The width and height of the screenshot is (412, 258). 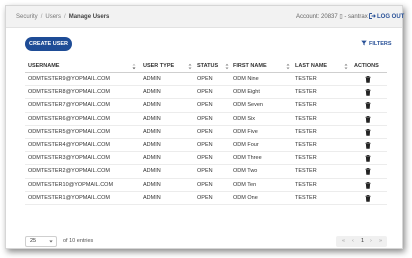 I want to click on logout-button: LOG OUT, so click(x=386, y=17).